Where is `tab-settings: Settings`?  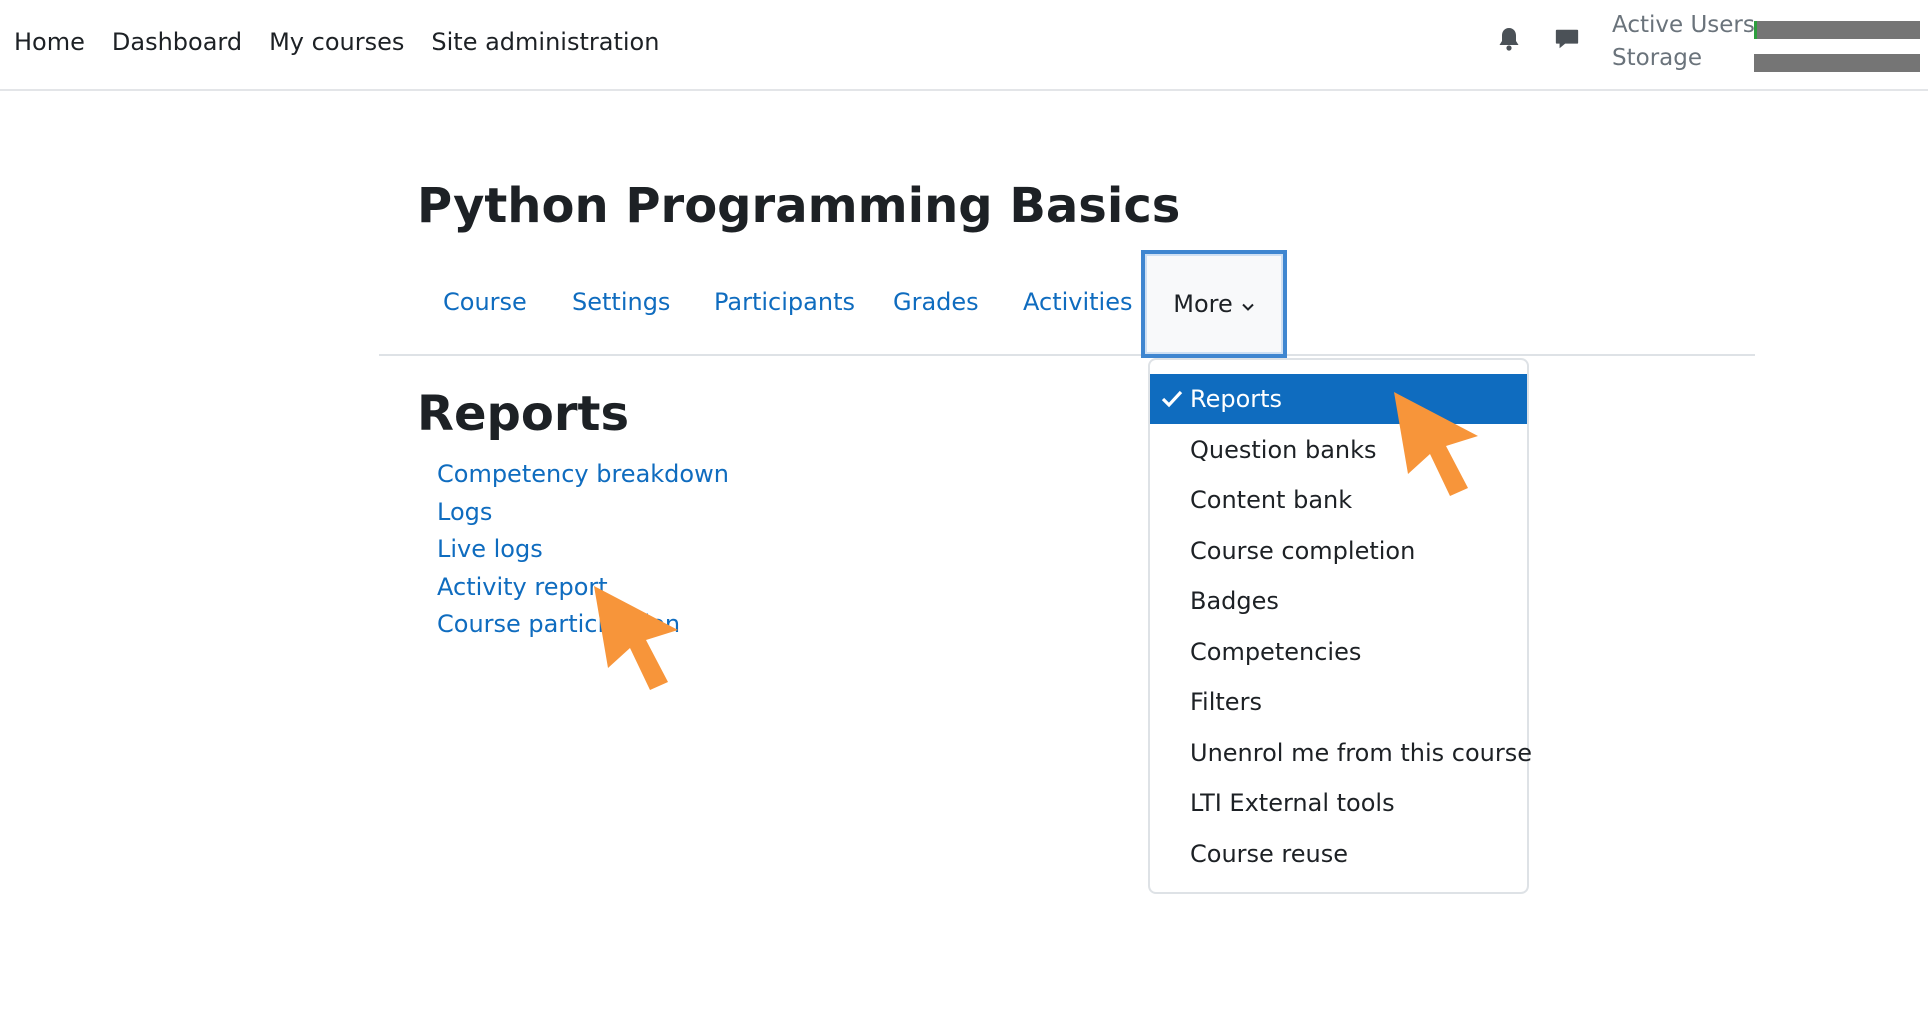 tab-settings: Settings is located at coordinates (621, 302).